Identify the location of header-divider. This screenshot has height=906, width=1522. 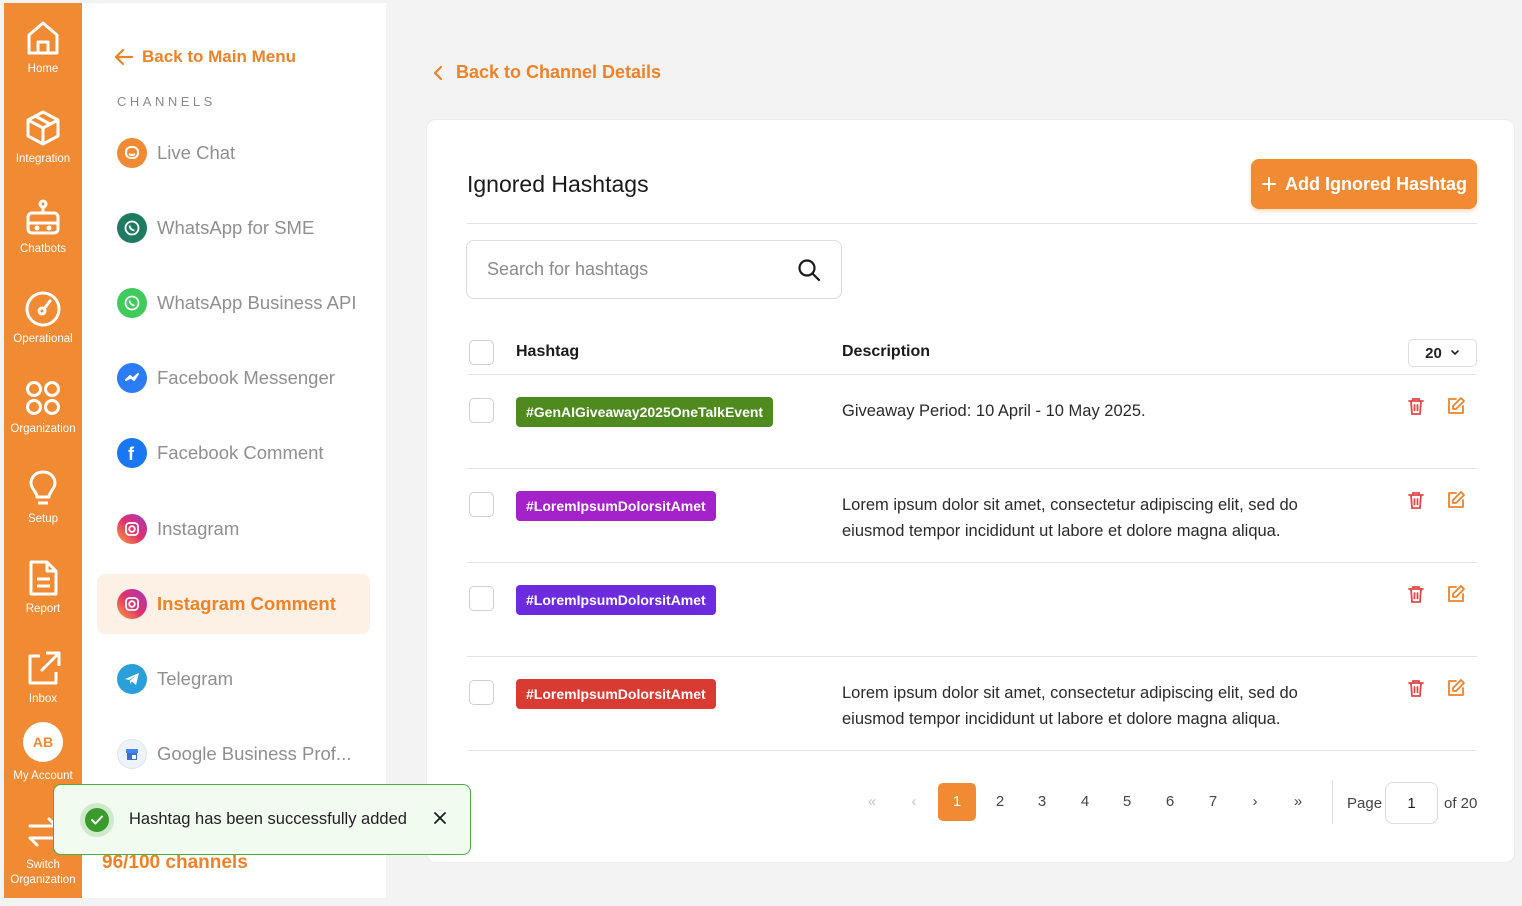
(972, 223).